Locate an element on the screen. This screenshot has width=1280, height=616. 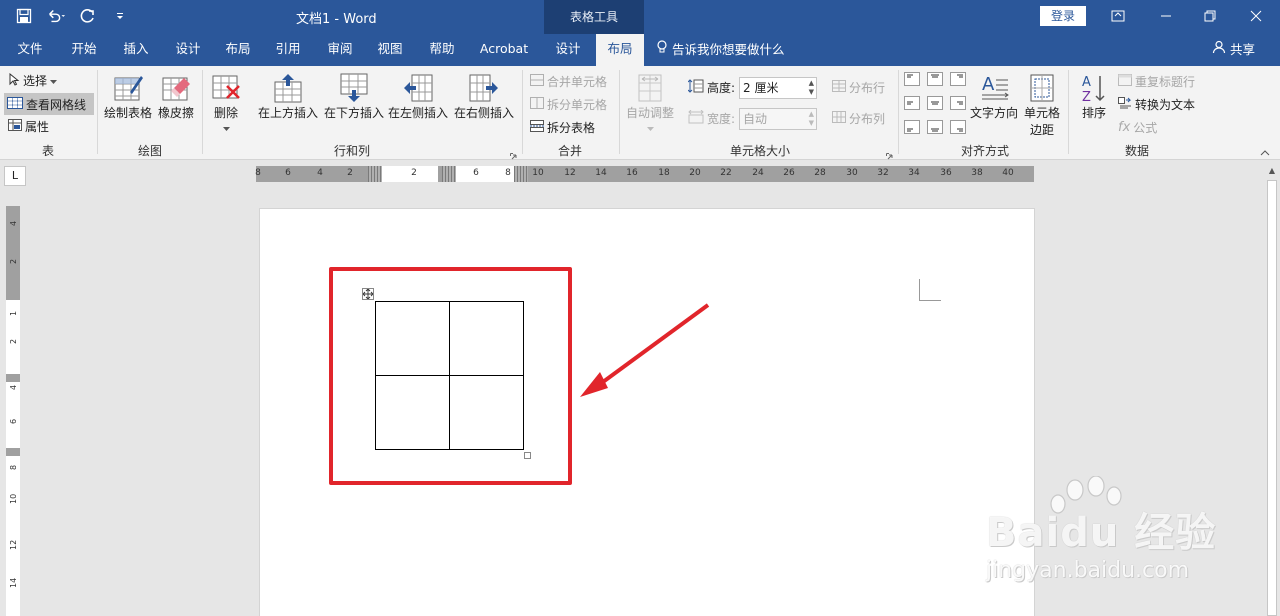
split-cells-button: 拆分单元格 is located at coordinates (568, 104).